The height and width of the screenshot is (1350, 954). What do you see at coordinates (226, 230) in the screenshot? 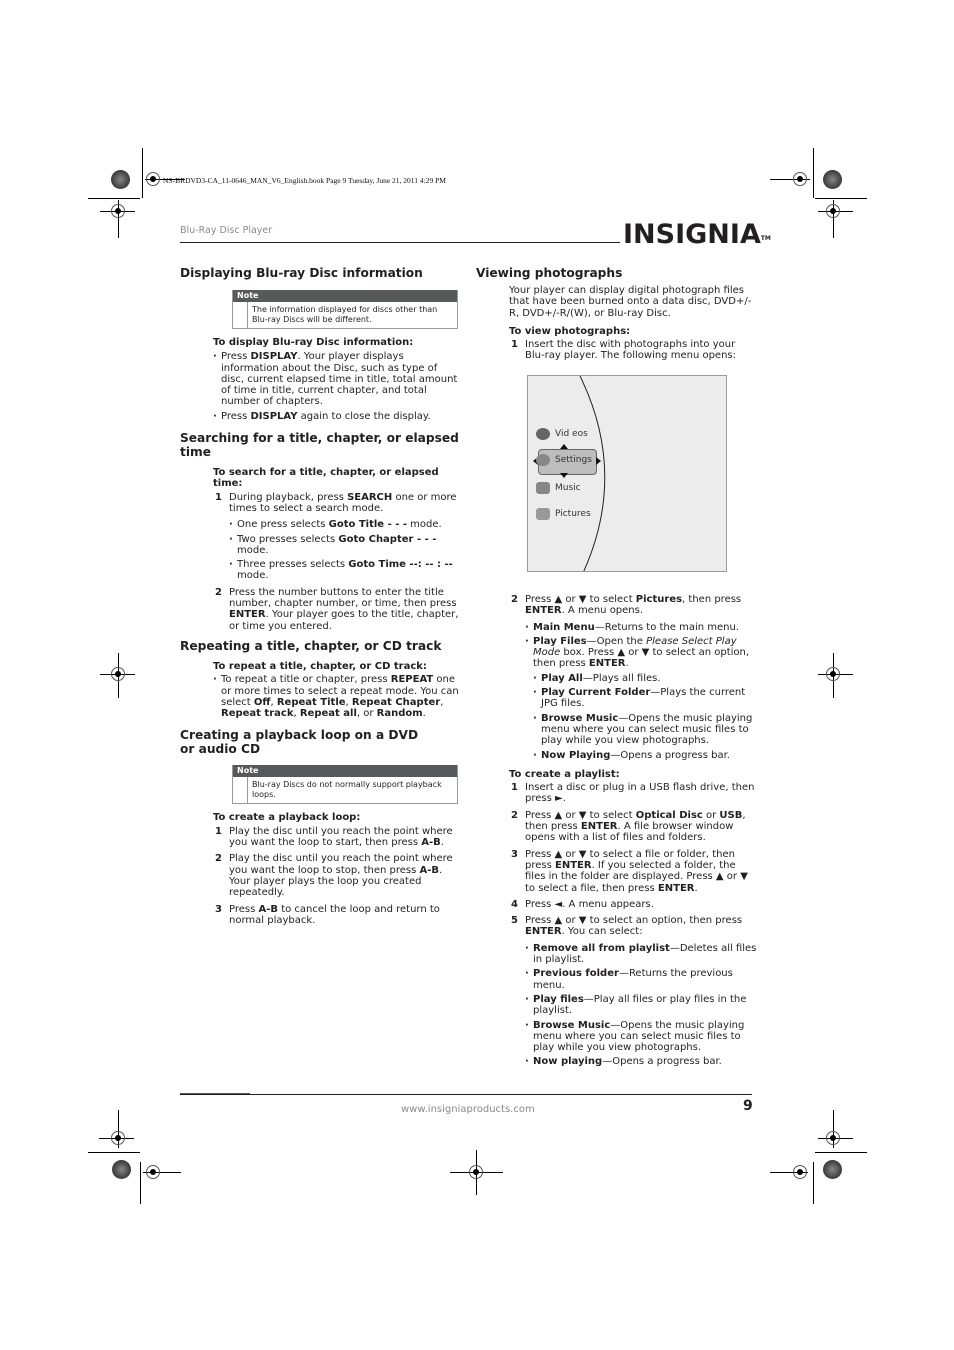
I see `running-head: Blu-Ray Disc Player` at bounding box center [226, 230].